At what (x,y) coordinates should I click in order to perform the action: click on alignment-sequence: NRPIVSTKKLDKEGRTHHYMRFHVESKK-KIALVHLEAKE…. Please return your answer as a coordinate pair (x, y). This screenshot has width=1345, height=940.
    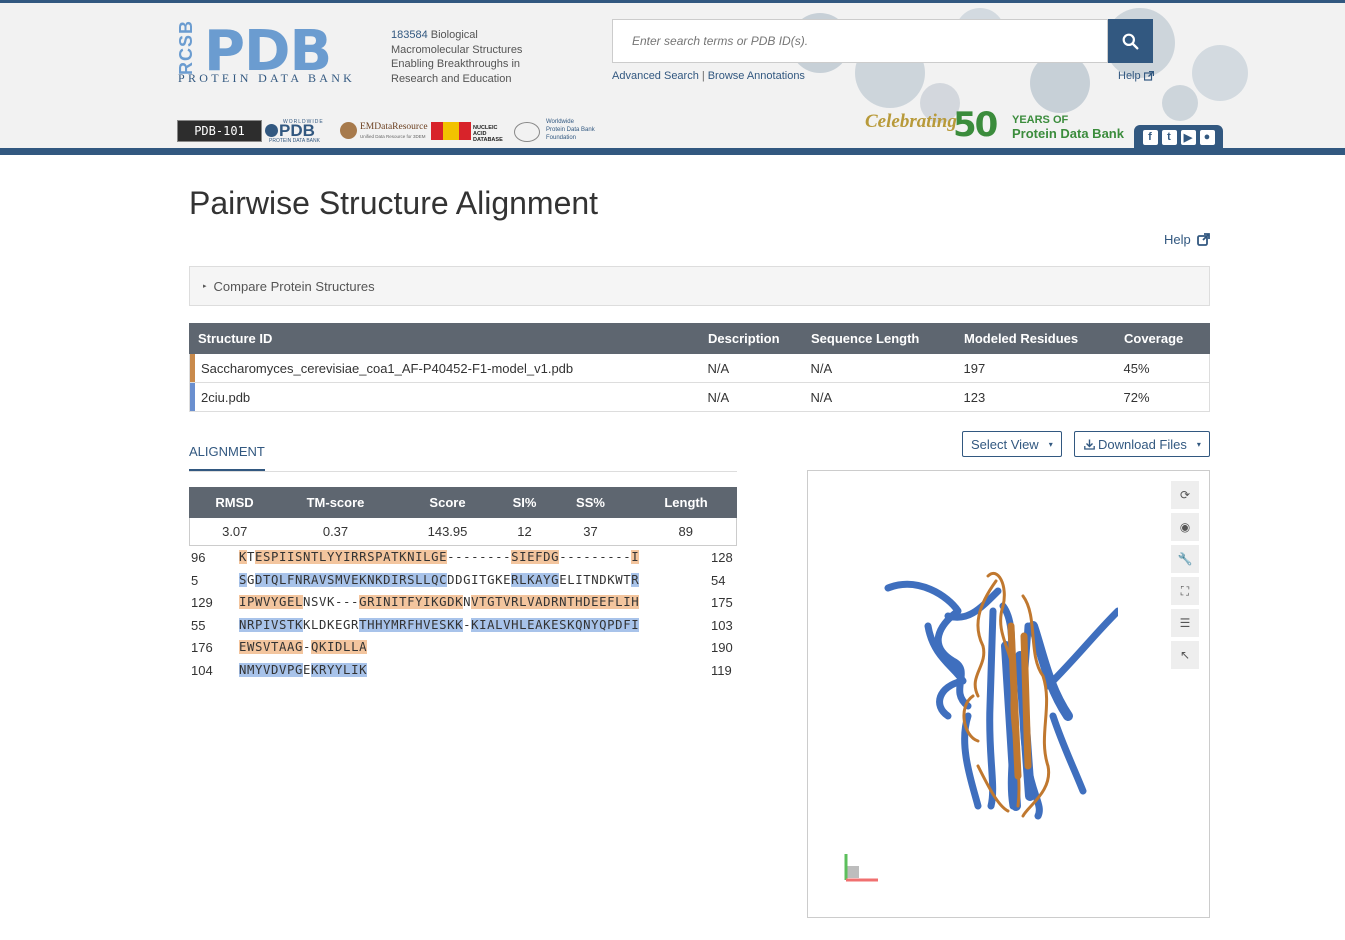
    Looking at the image, I should click on (439, 625).